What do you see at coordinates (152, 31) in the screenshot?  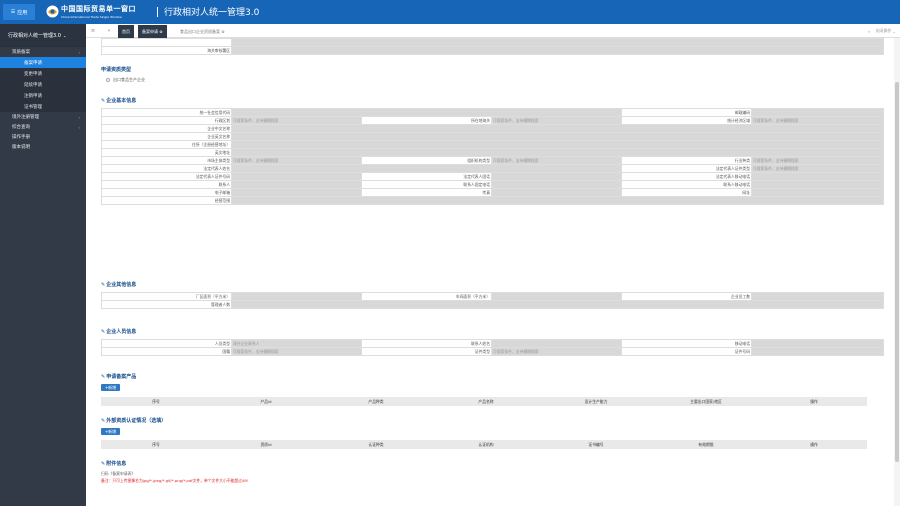 I see `tab-apply: 备案申请 ⊗` at bounding box center [152, 31].